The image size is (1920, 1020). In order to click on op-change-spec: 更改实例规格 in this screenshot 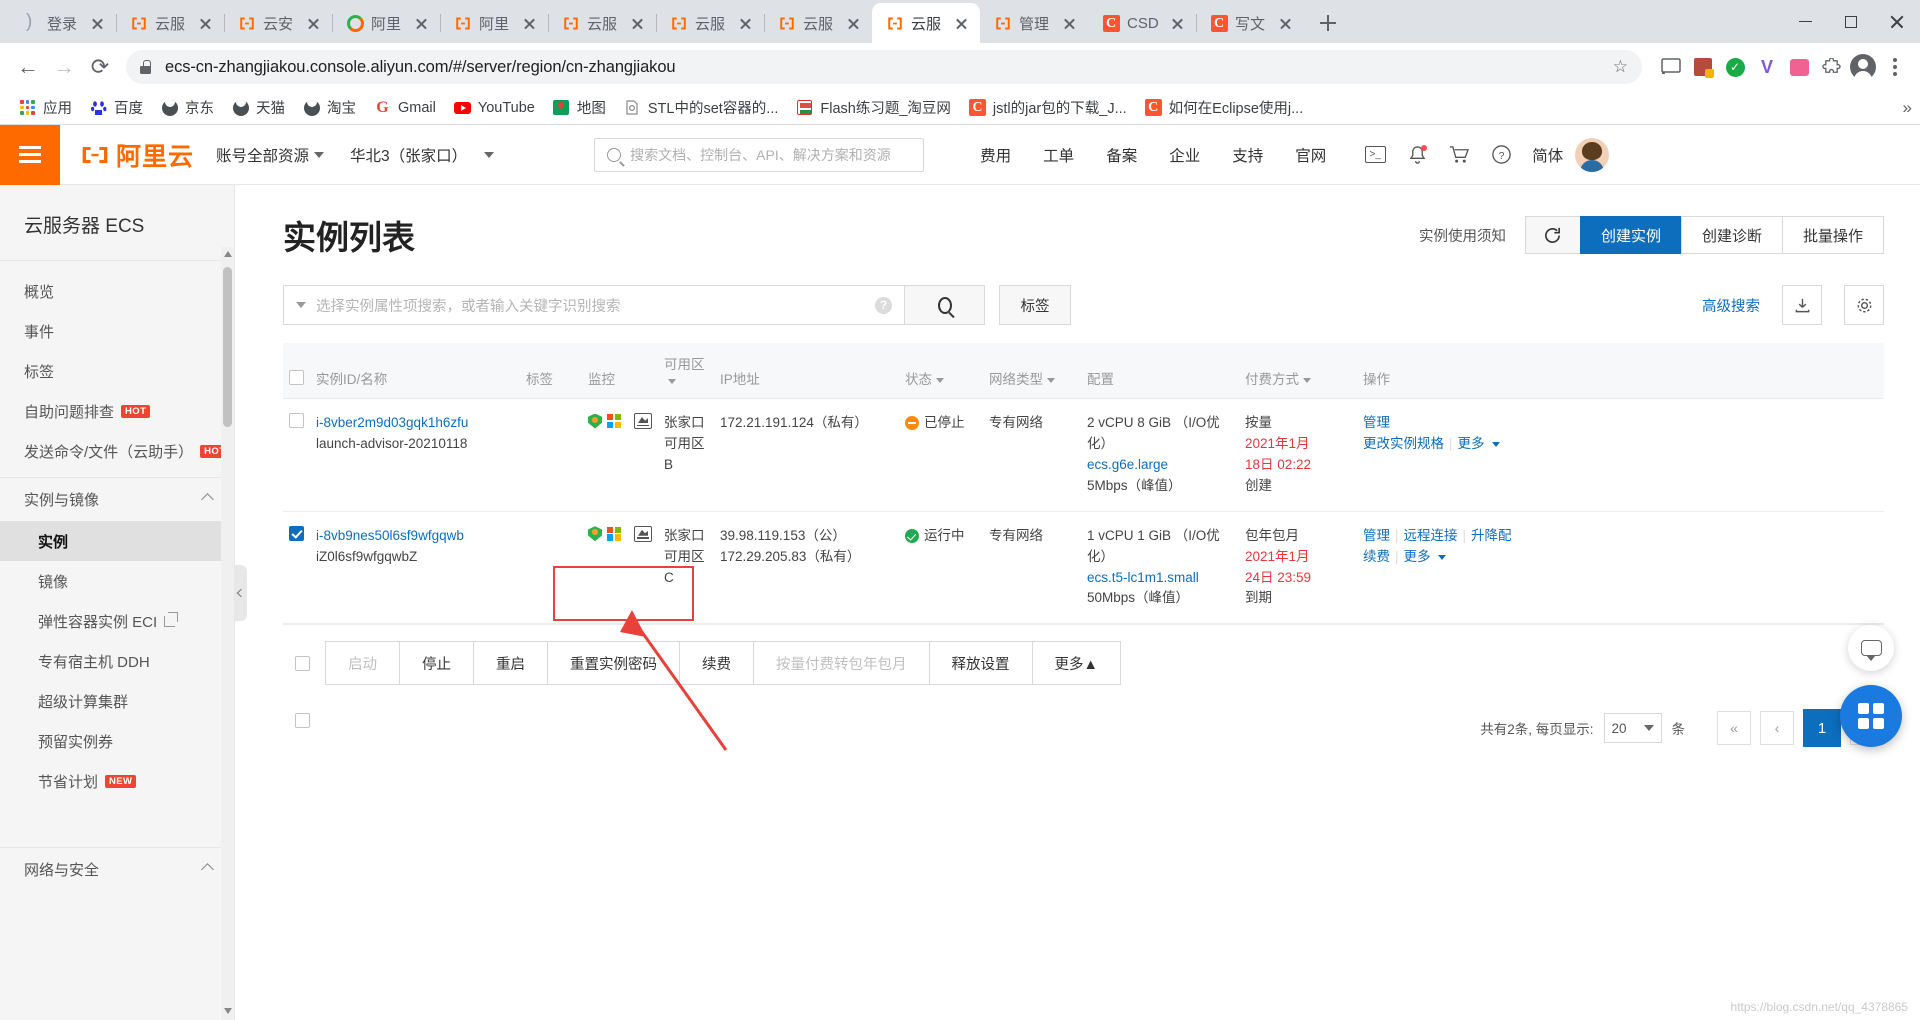, I will do `click(1403, 443)`.